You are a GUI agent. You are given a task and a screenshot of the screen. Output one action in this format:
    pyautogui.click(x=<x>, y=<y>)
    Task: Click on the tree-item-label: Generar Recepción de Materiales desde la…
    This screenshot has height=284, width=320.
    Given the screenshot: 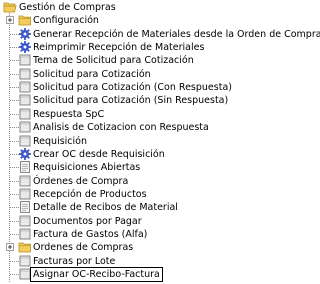 What is the action you would take?
    pyautogui.click(x=176, y=34)
    